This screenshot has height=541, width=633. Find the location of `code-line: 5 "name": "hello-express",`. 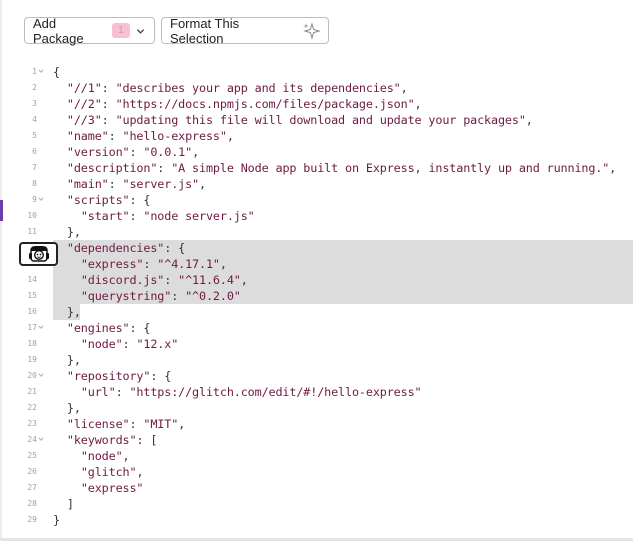

code-line: 5 "name": "hello-express", is located at coordinates (316, 136).